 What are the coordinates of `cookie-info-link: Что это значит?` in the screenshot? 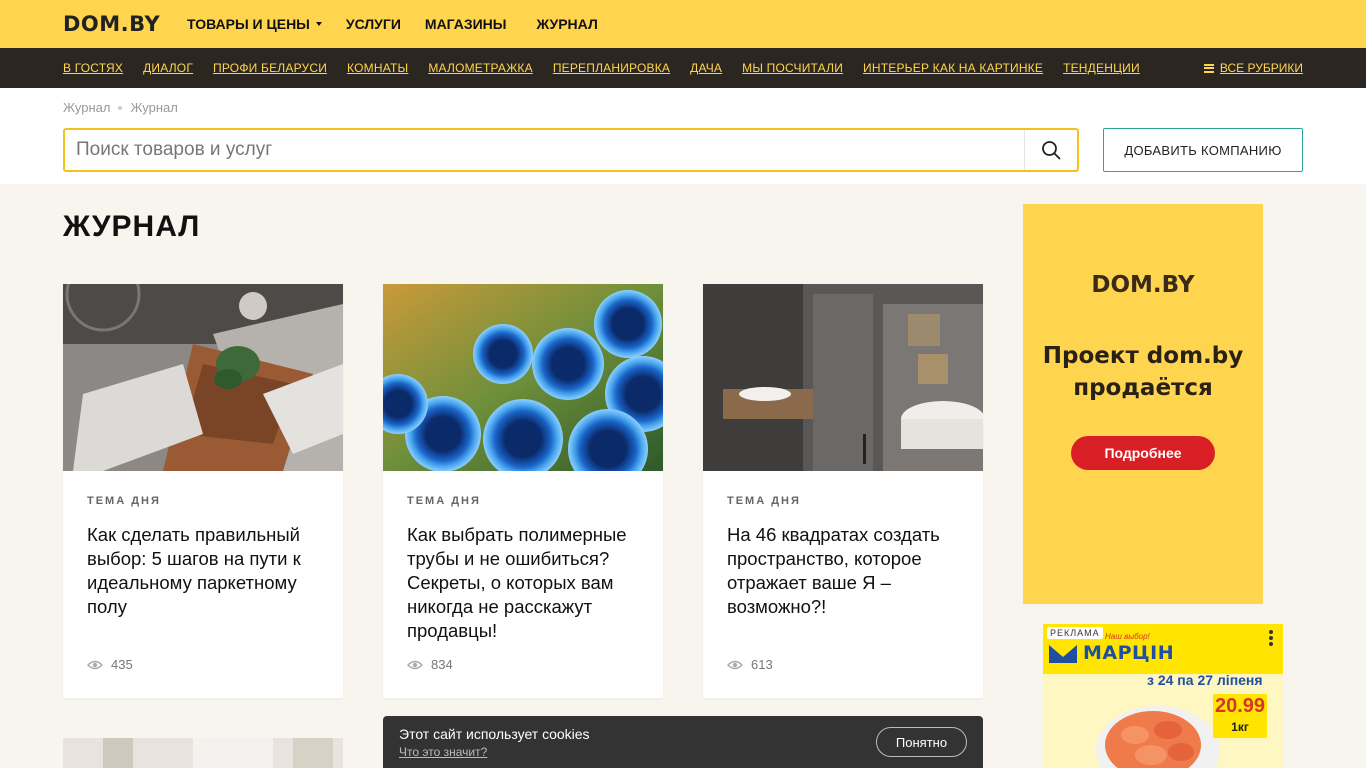 It's located at (443, 752).